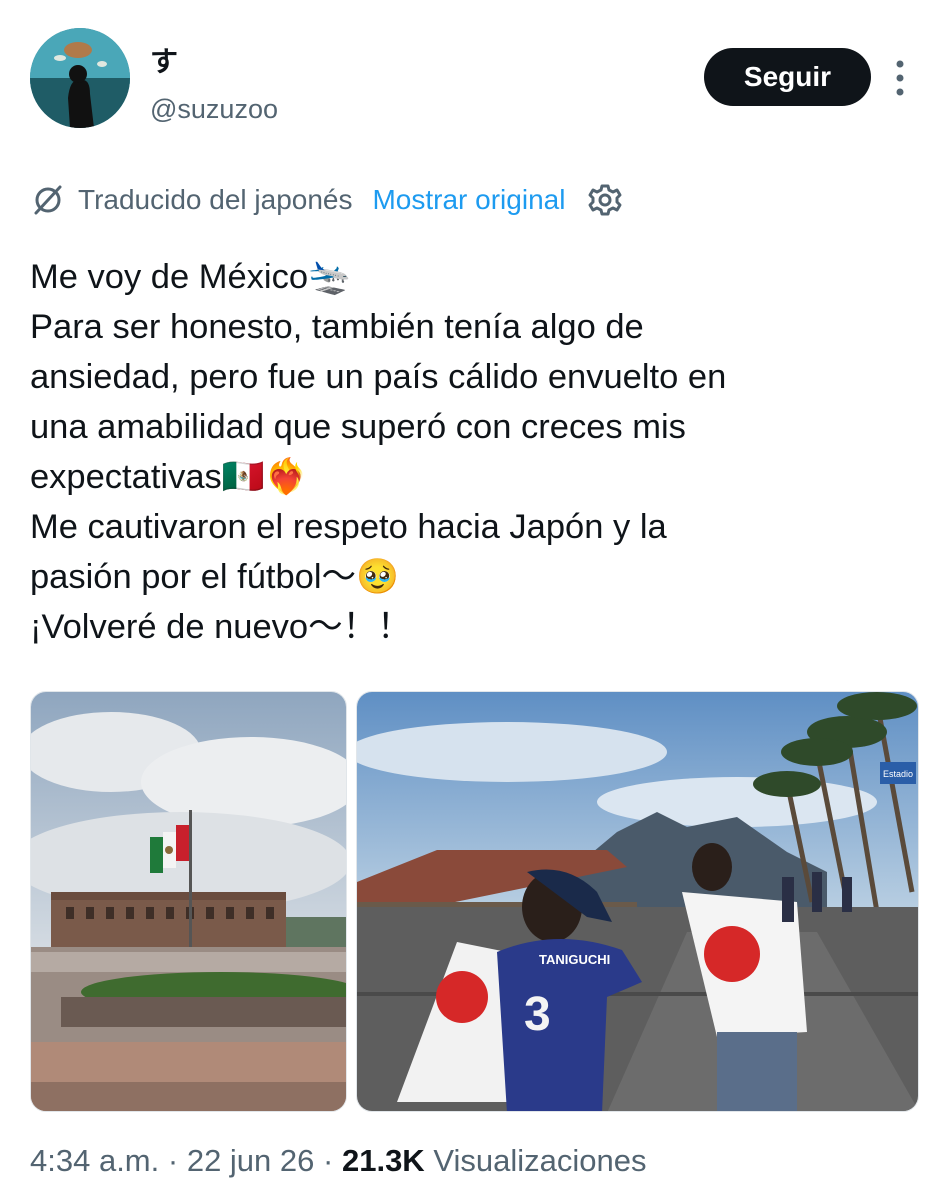  I want to click on views-label: Visualizaciones, so click(540, 1160).